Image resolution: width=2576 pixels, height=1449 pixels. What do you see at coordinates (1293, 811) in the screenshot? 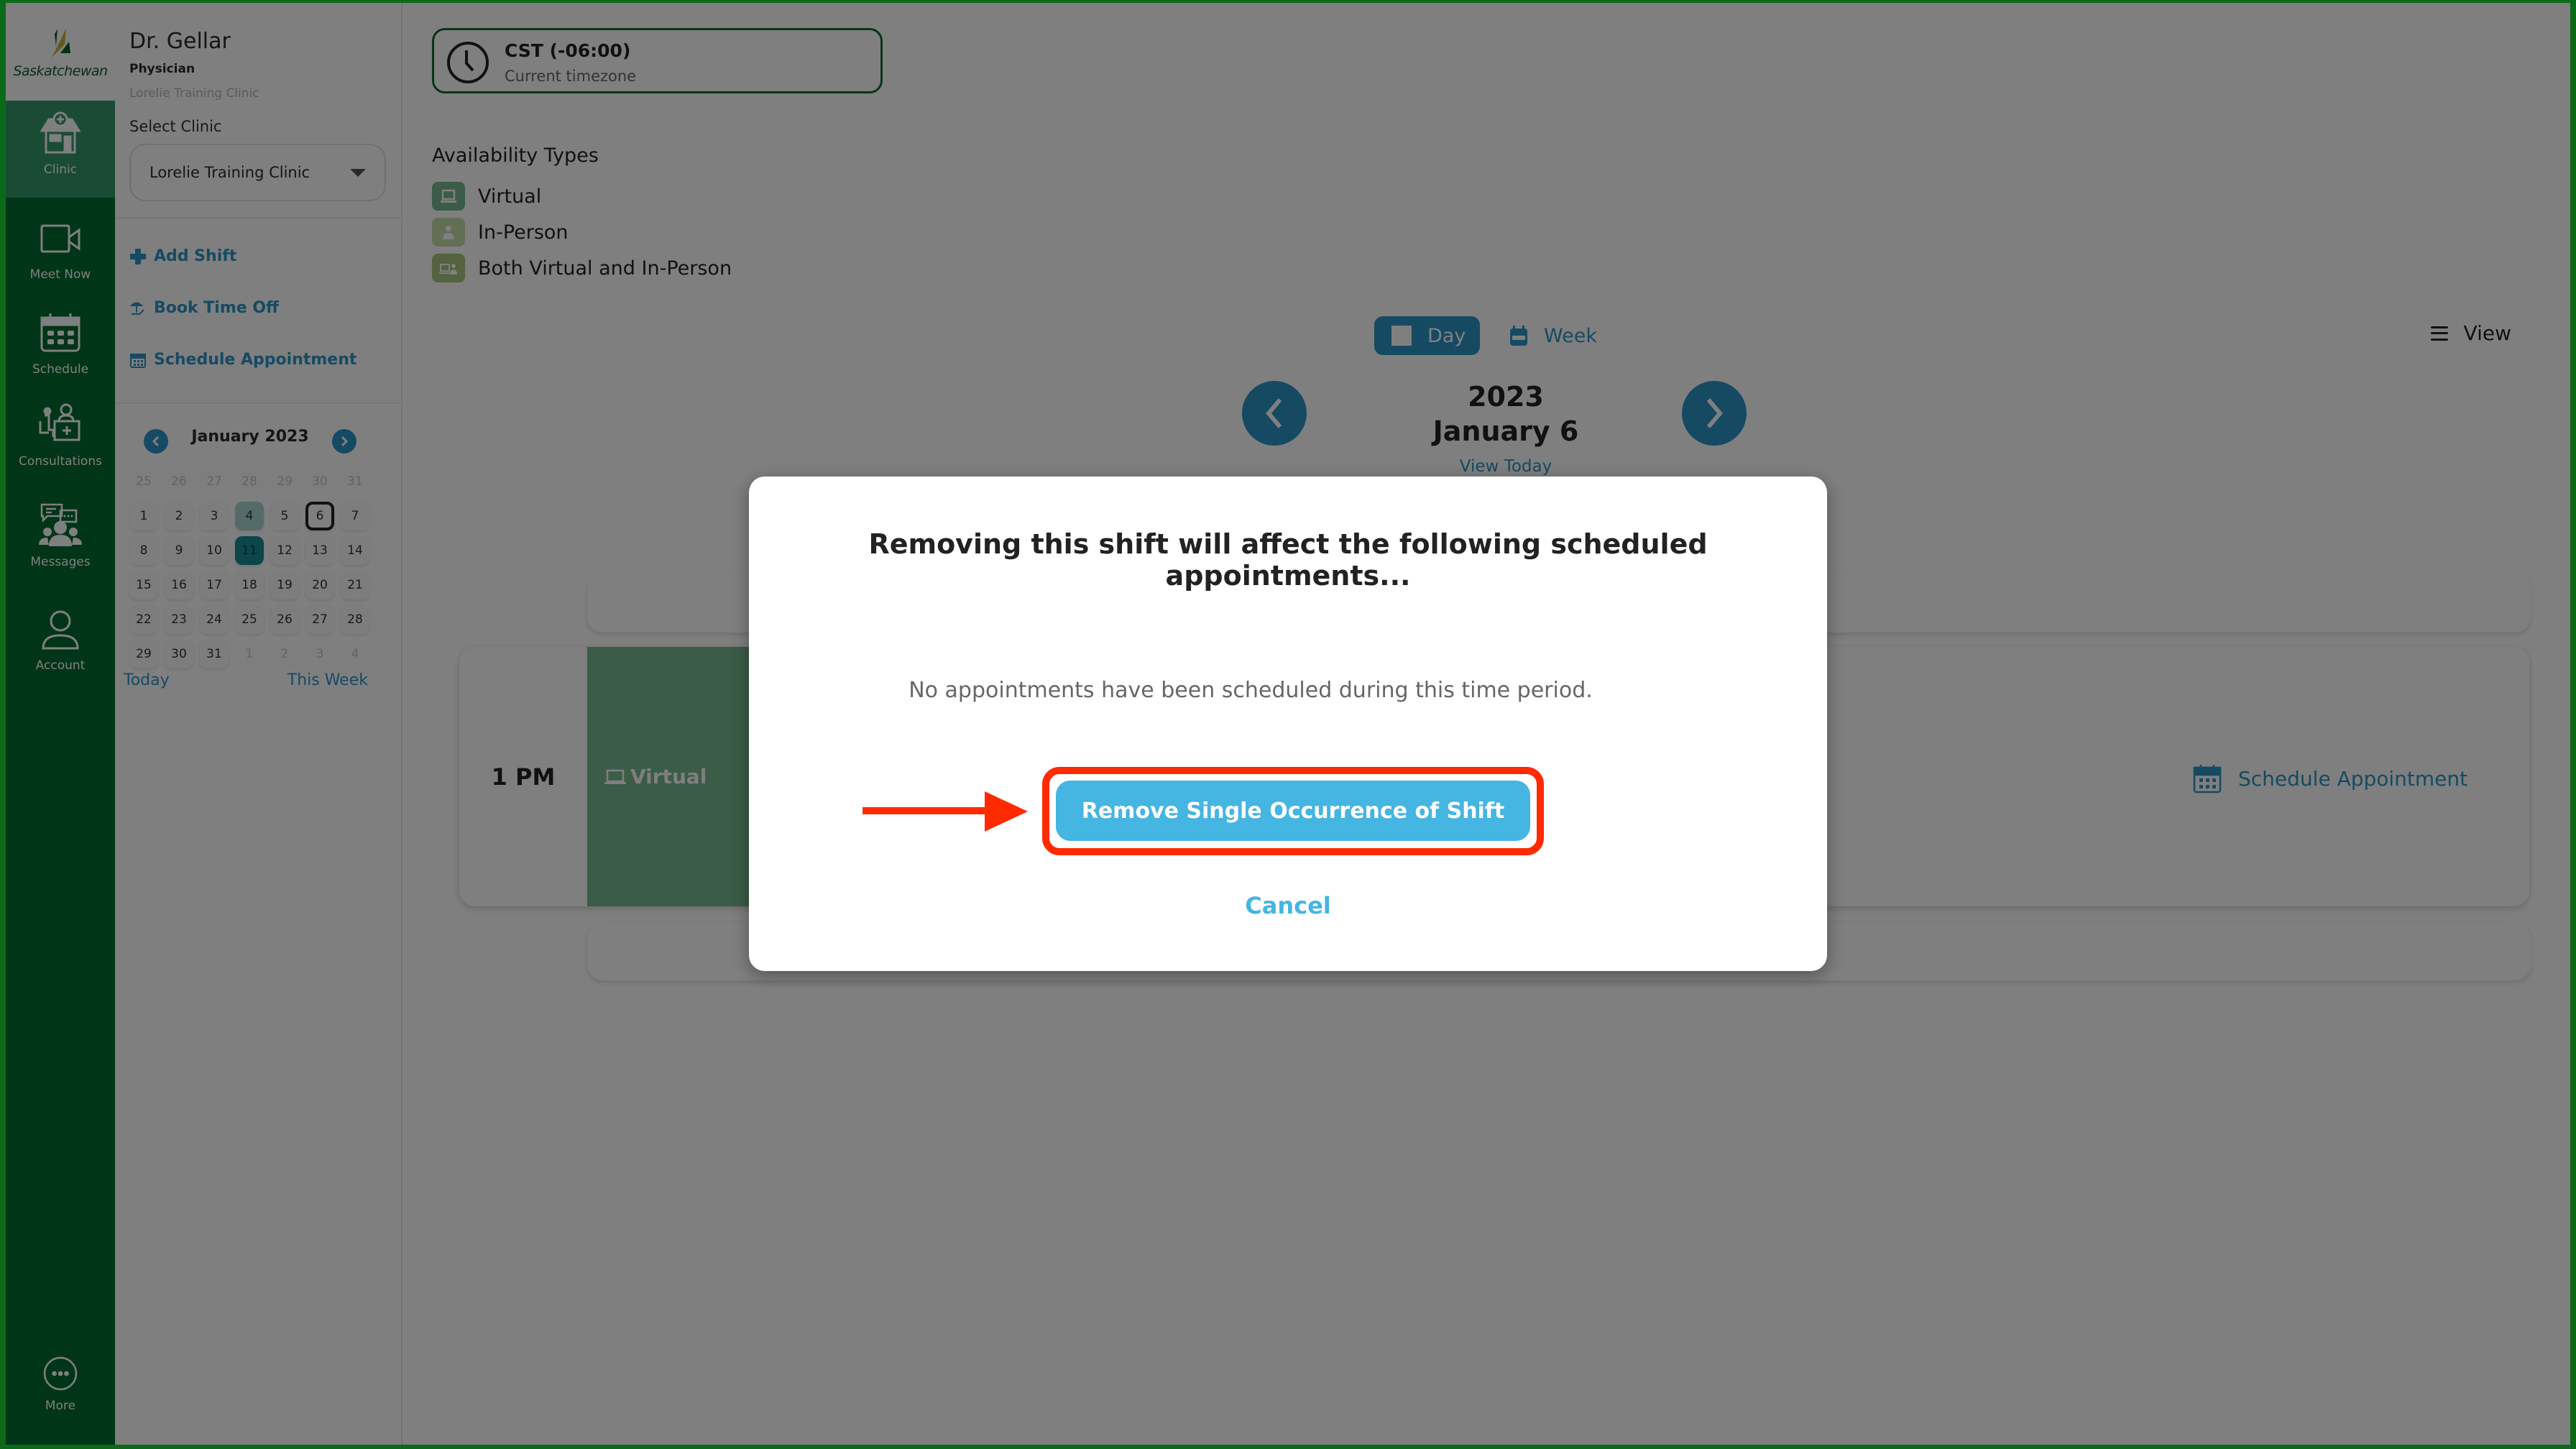
I see `remove-single-occurrence-button: Remove Single Occurrence of Shift` at bounding box center [1293, 811].